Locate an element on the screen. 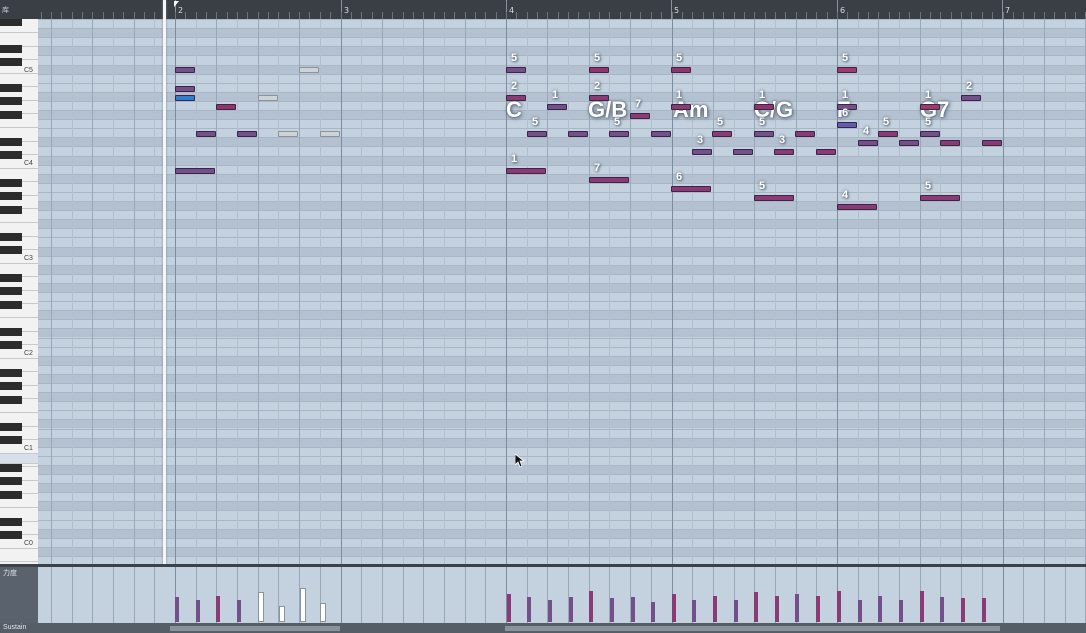 The width and height of the screenshot is (1086, 633). playhead-line is located at coordinates (164, 282).